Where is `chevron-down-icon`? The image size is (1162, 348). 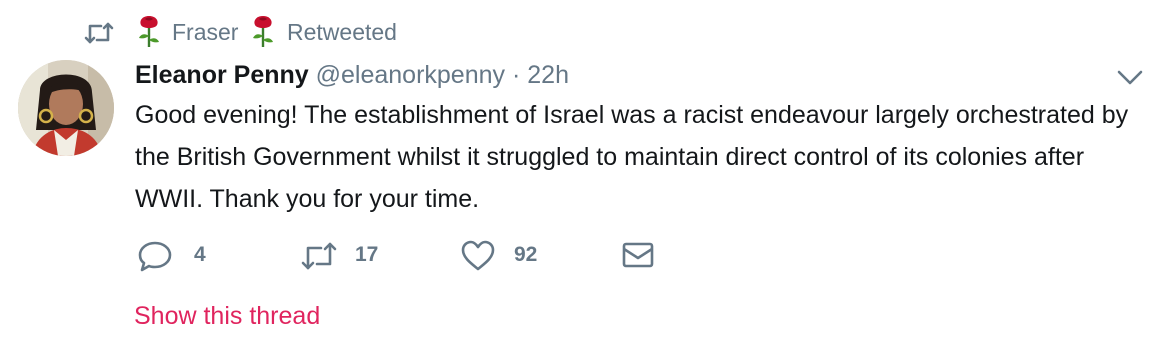
chevron-down-icon is located at coordinates (1130, 77).